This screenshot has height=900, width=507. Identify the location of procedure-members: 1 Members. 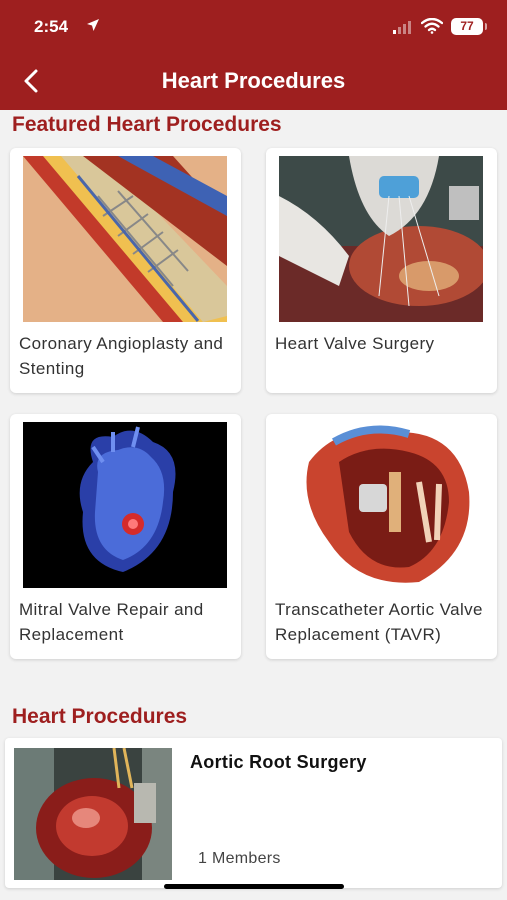
(239, 858).